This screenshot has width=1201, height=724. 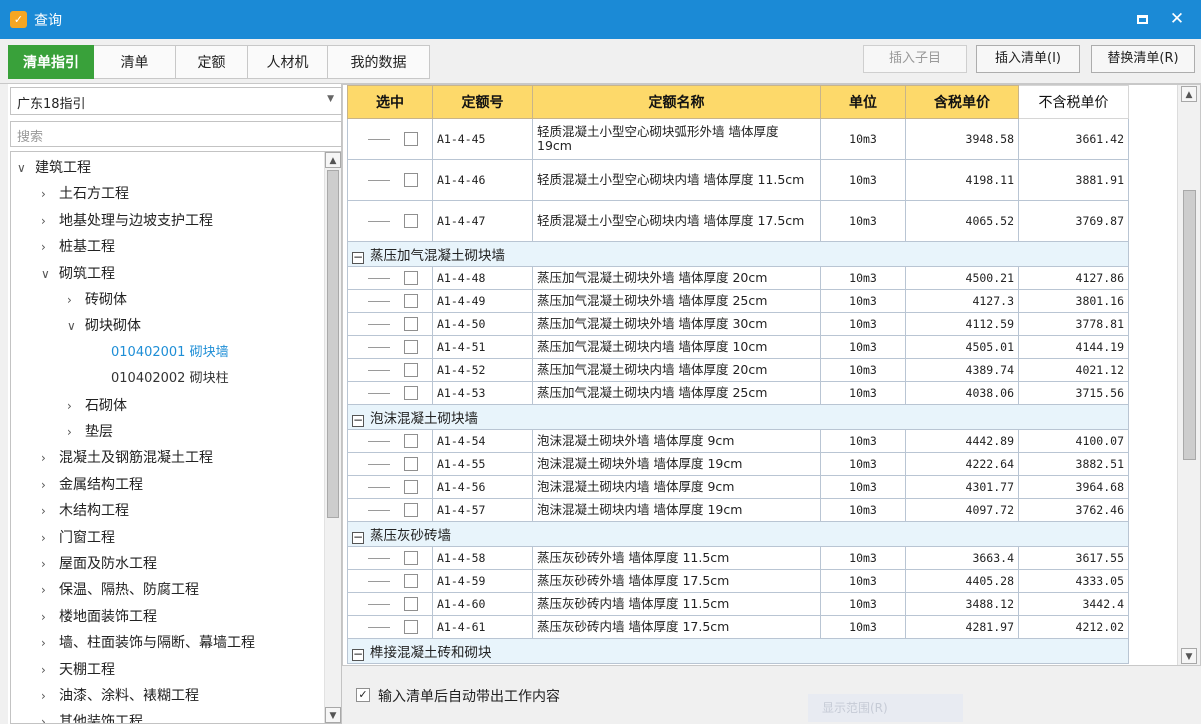 I want to click on col-header-price-notax: 不含税单价, so click(x=1073, y=102).